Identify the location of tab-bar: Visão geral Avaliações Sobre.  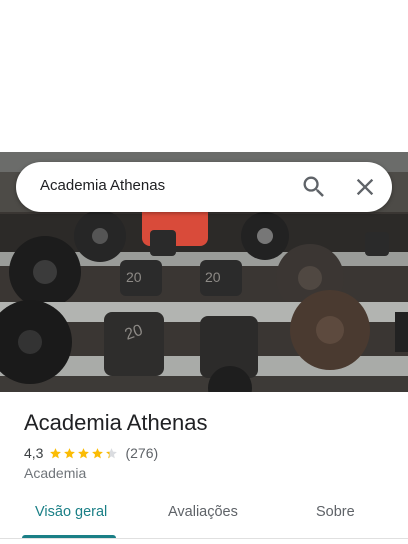
(204, 516).